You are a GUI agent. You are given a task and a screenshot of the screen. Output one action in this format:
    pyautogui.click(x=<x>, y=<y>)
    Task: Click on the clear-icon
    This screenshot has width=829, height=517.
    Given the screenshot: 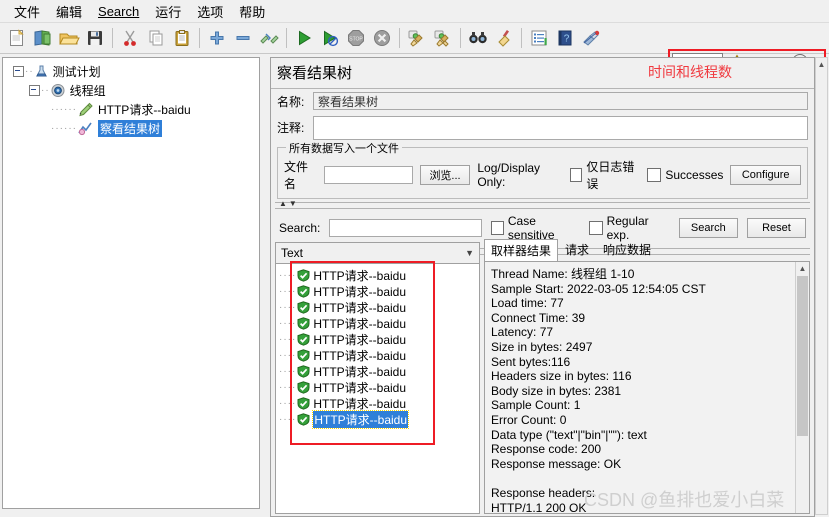 What is the action you would take?
    pyautogui.click(x=417, y=38)
    